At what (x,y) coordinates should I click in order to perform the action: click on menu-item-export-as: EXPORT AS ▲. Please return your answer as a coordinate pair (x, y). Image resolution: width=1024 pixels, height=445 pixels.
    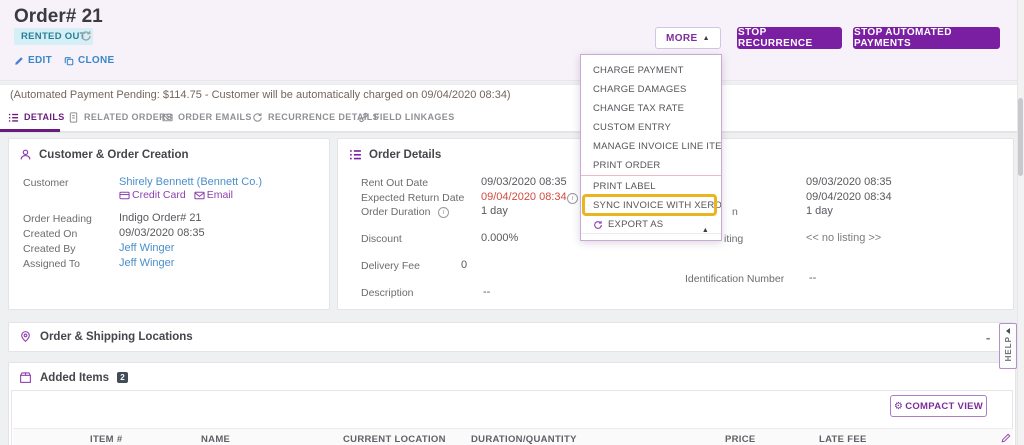
    Looking at the image, I should click on (651, 224).